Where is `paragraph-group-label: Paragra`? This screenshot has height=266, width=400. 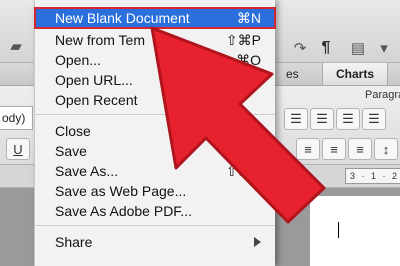
paragraph-group-label: Paragra is located at coordinates (382, 95).